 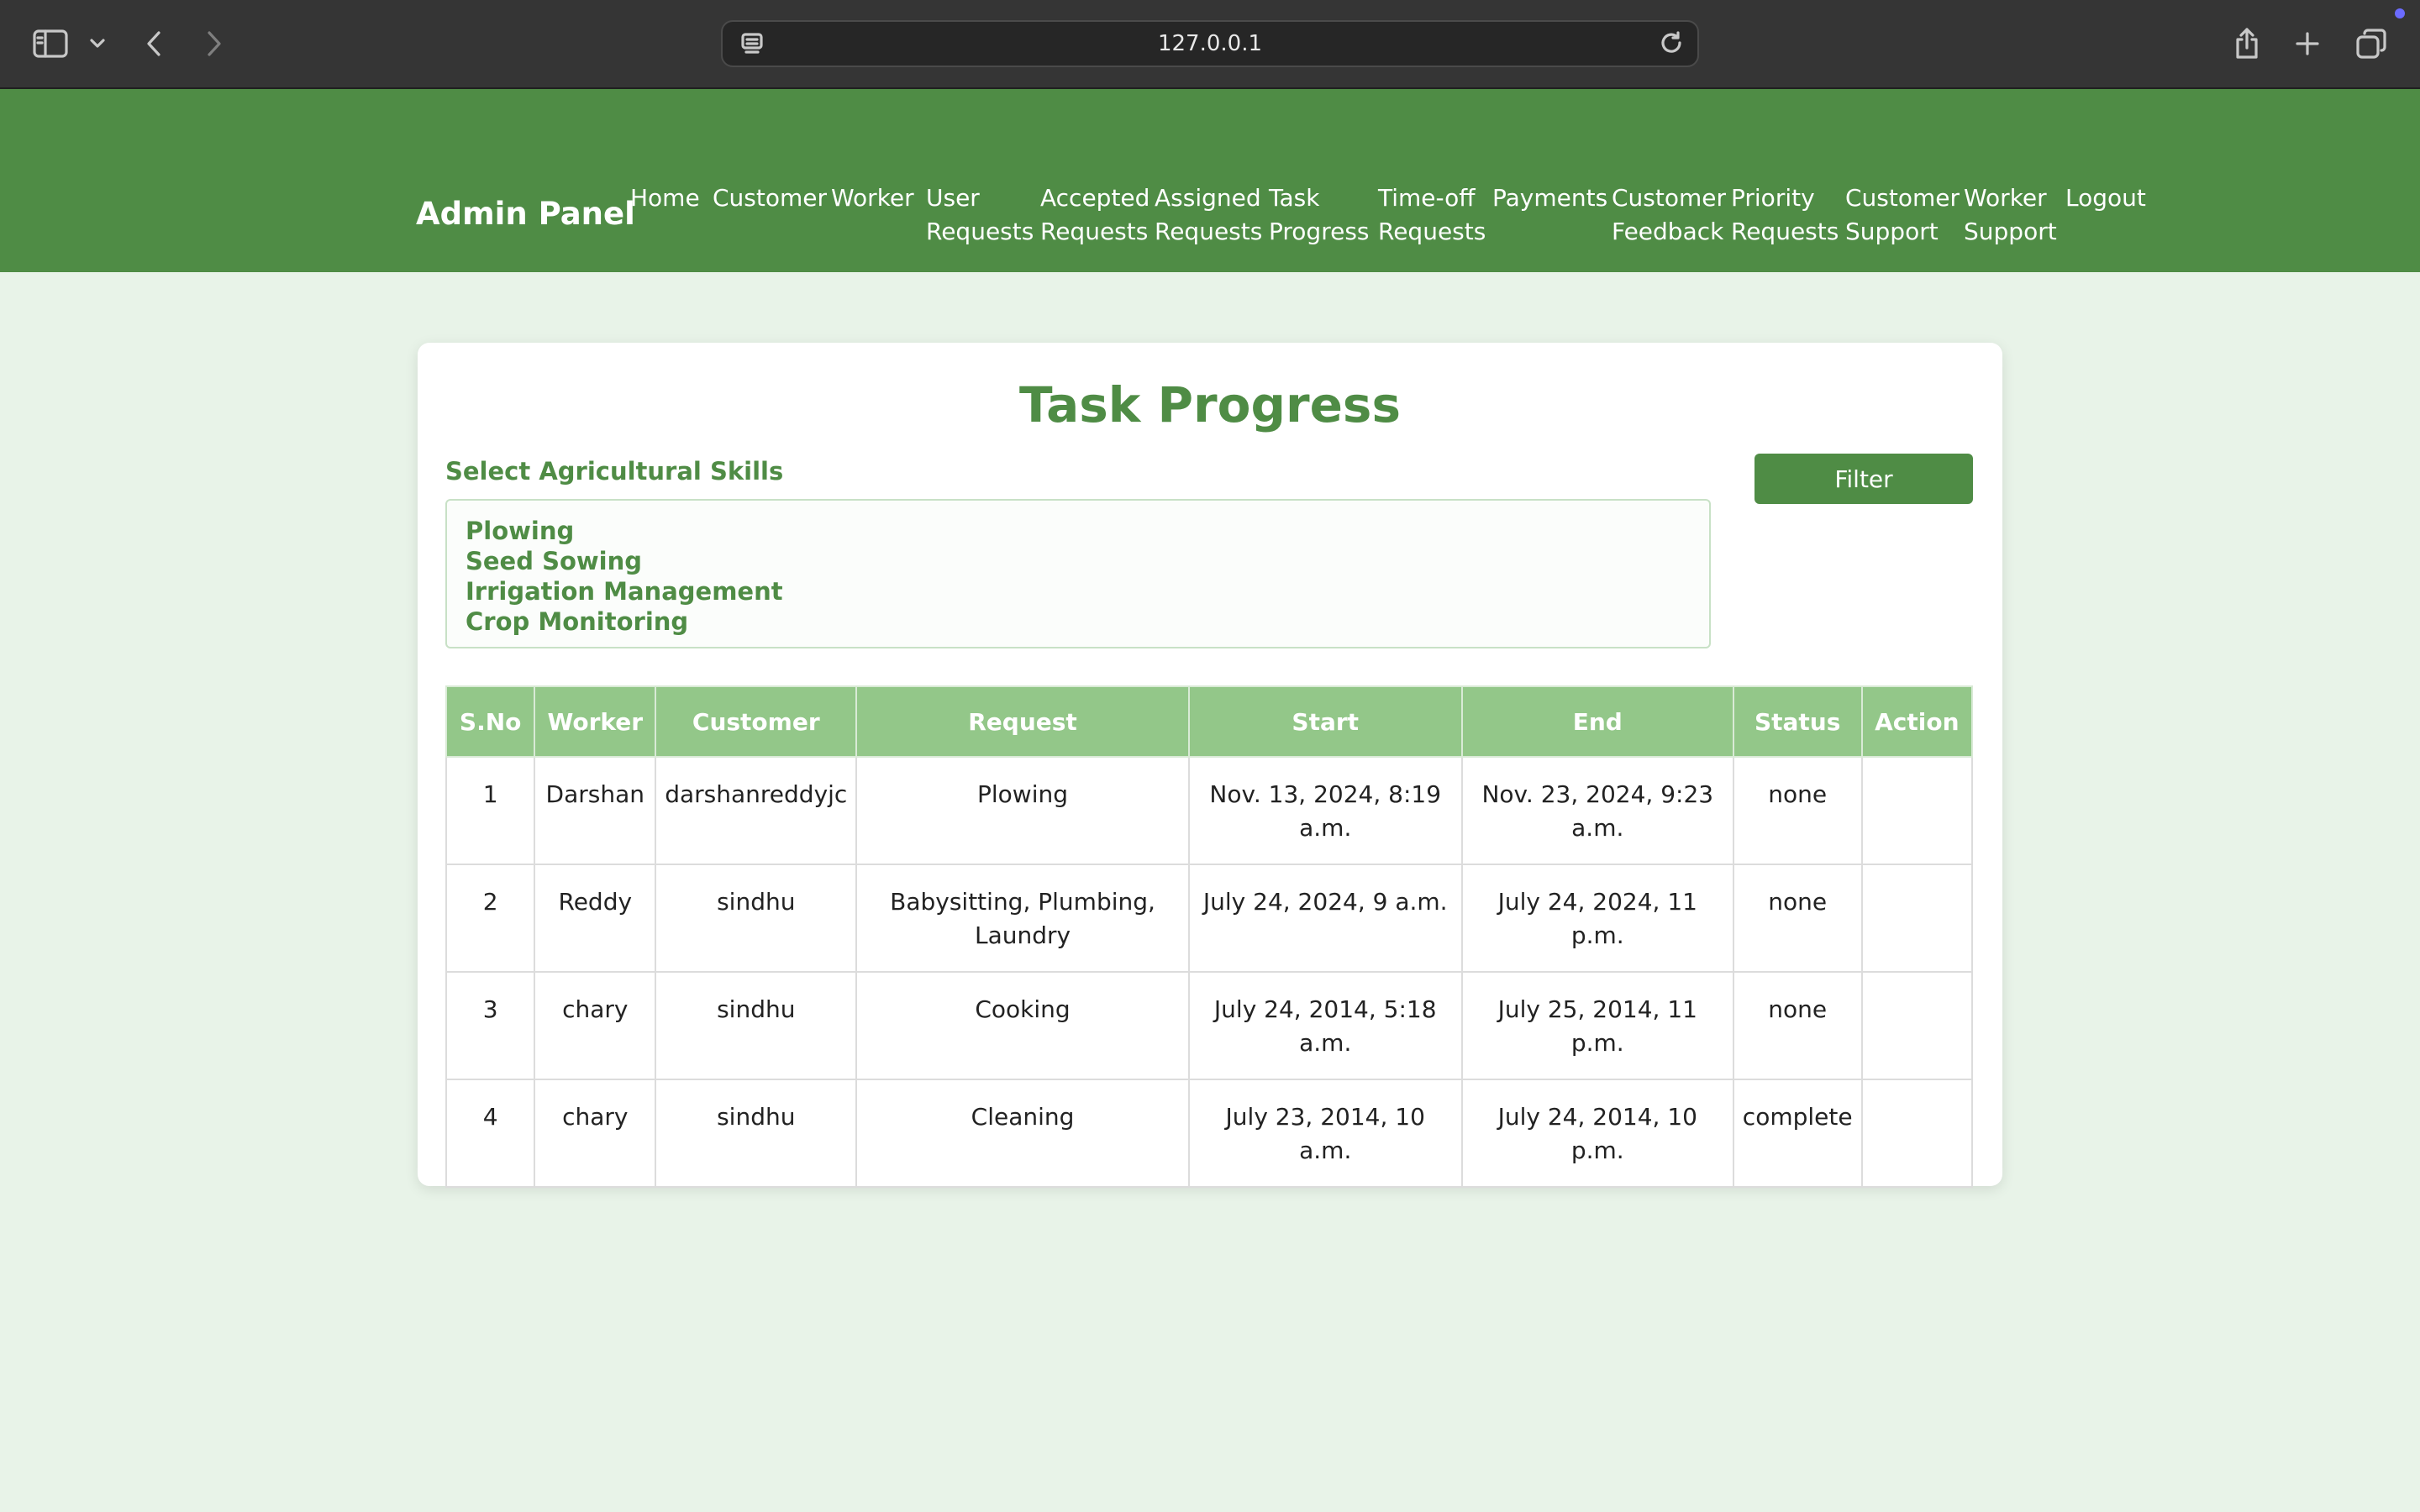 I want to click on nav-logout: Logout, so click(x=2105, y=198).